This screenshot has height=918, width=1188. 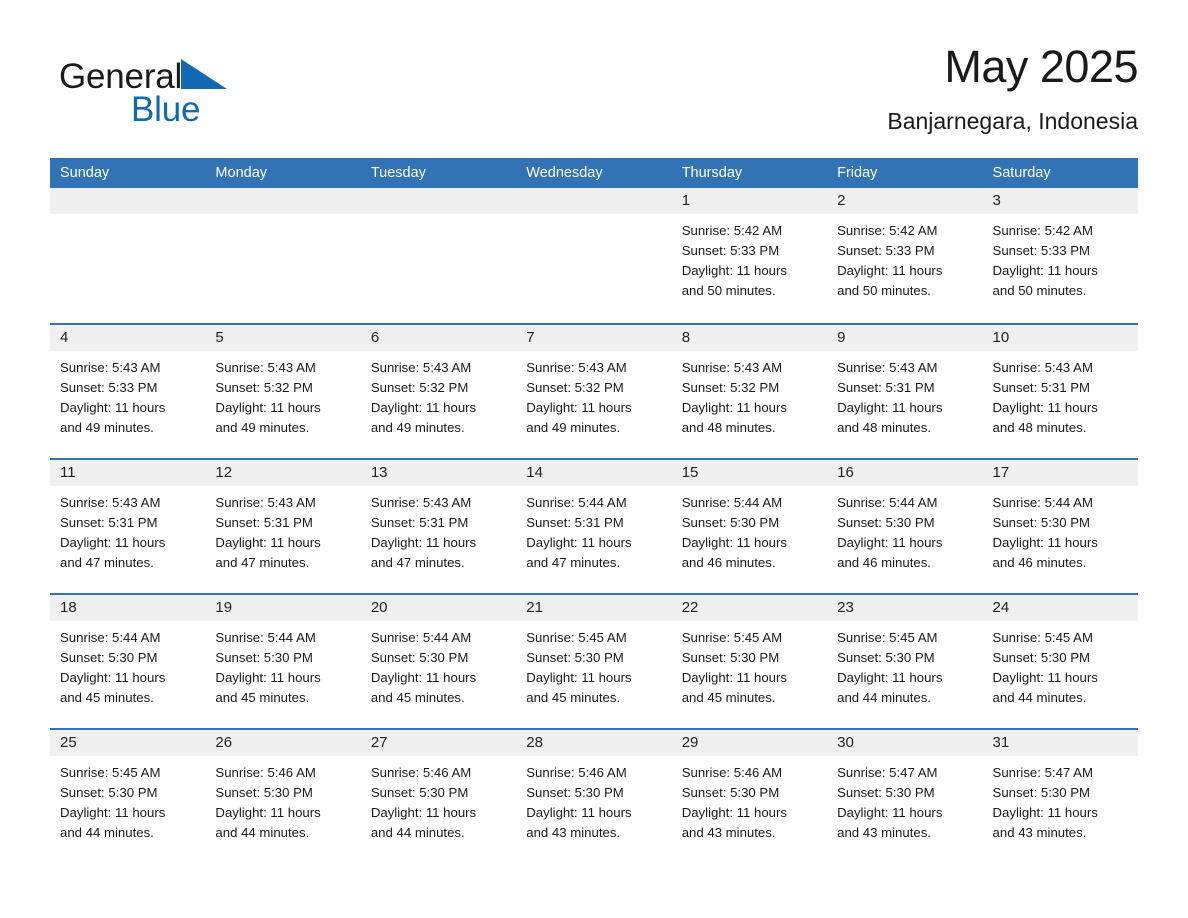 What do you see at coordinates (128, 608) in the screenshot?
I see `day-number: 18` at bounding box center [128, 608].